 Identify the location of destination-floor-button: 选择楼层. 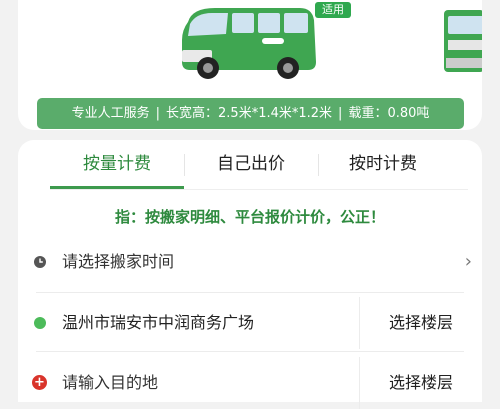
(420, 383).